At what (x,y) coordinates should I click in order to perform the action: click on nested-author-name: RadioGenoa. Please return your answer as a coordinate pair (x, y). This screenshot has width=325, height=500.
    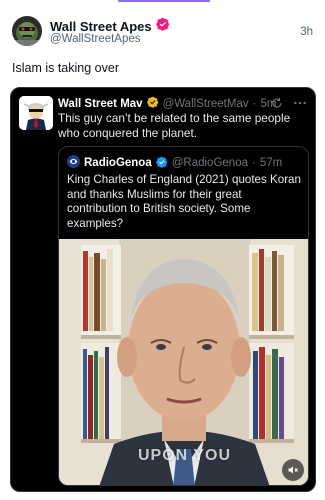
    Looking at the image, I should click on (118, 163).